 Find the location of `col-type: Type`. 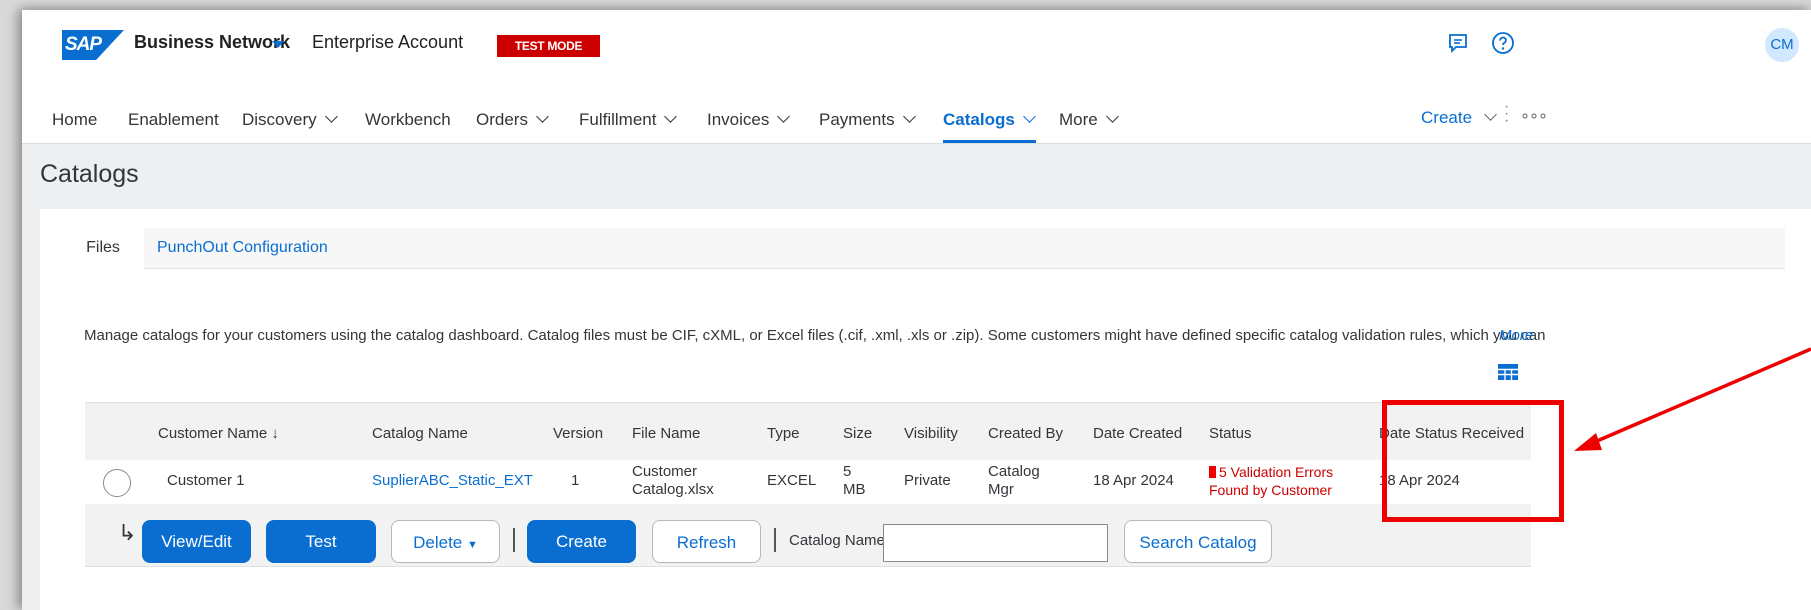

col-type: Type is located at coordinates (783, 433).